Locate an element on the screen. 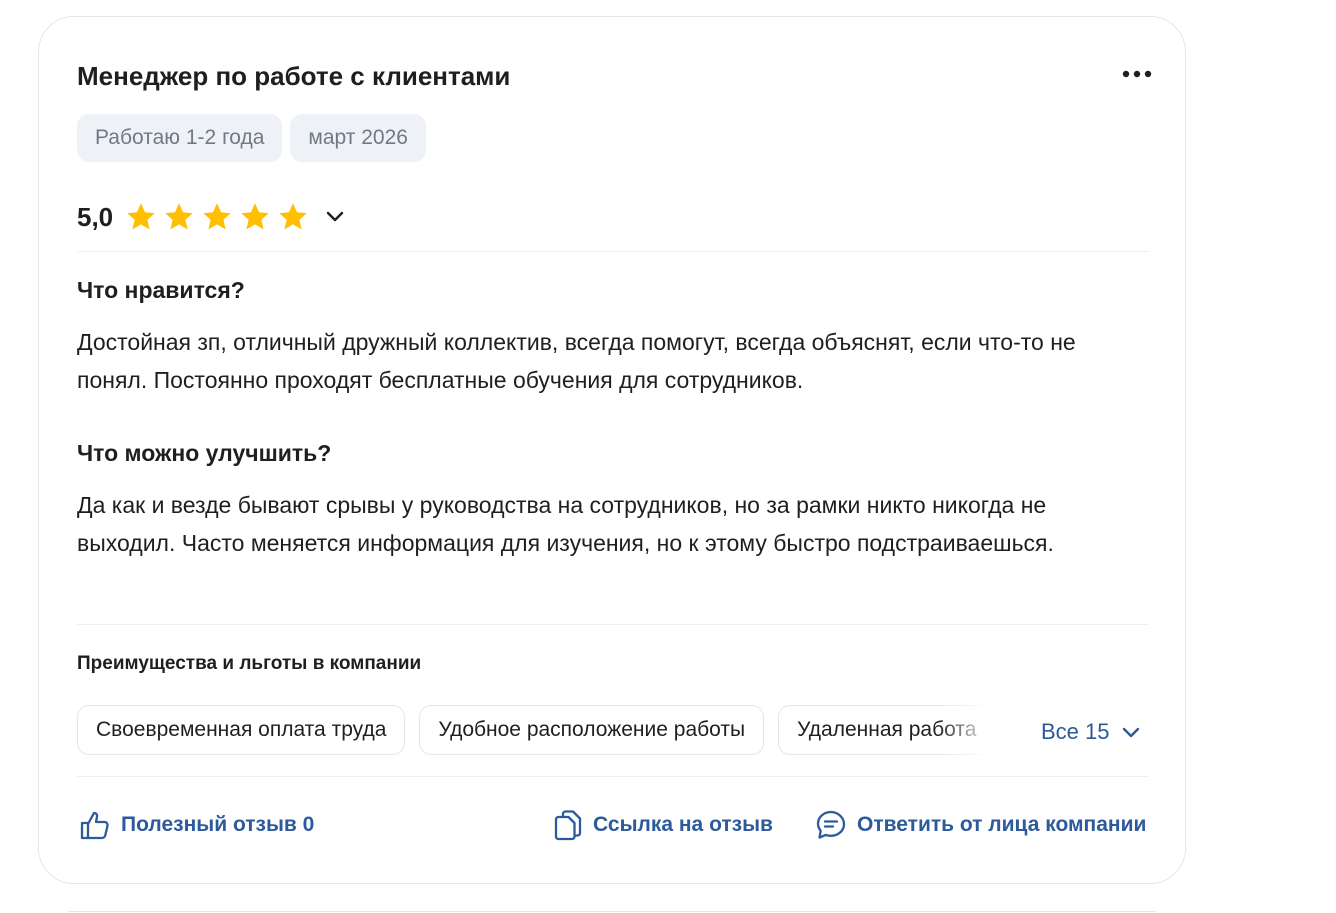 The height and width of the screenshot is (913, 1336). review-link-button: Ссылка на отзыв is located at coordinates (663, 825).